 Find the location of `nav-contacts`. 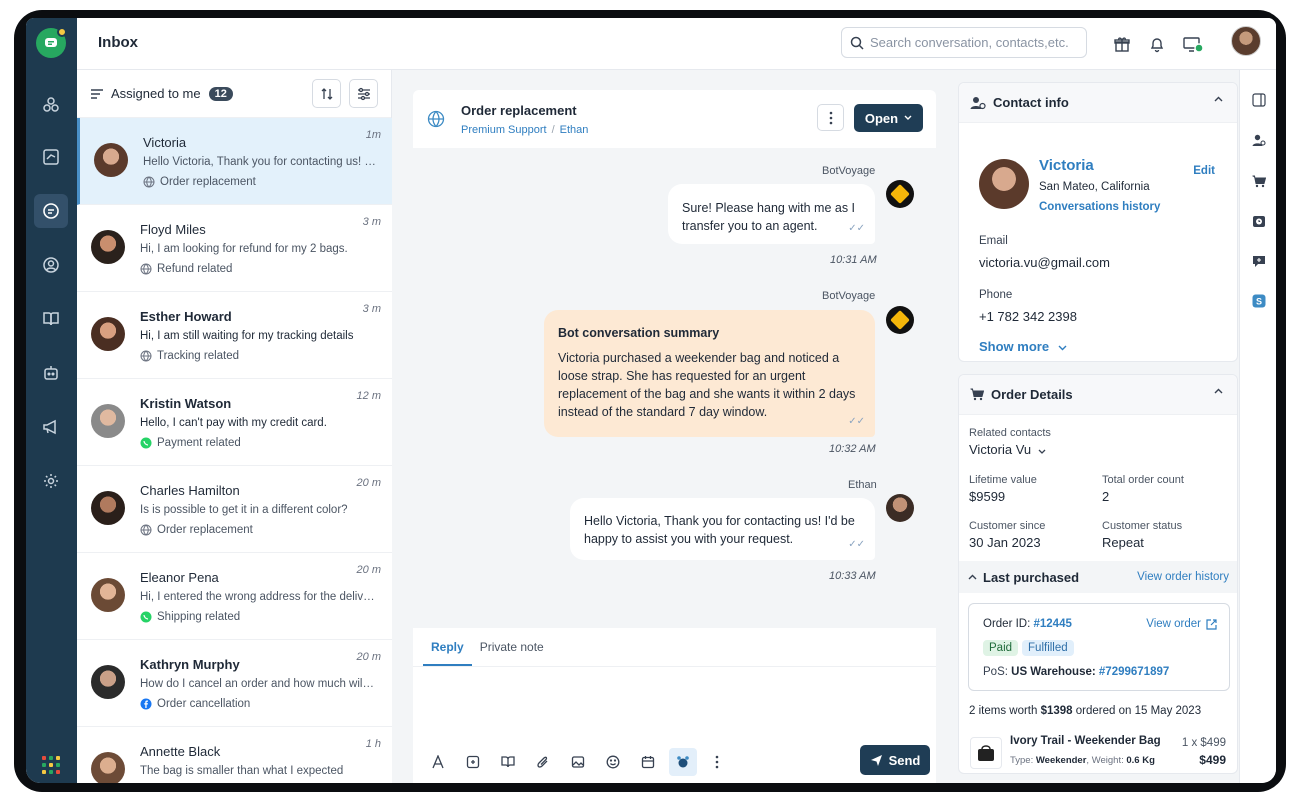

nav-contacts is located at coordinates (51, 265).